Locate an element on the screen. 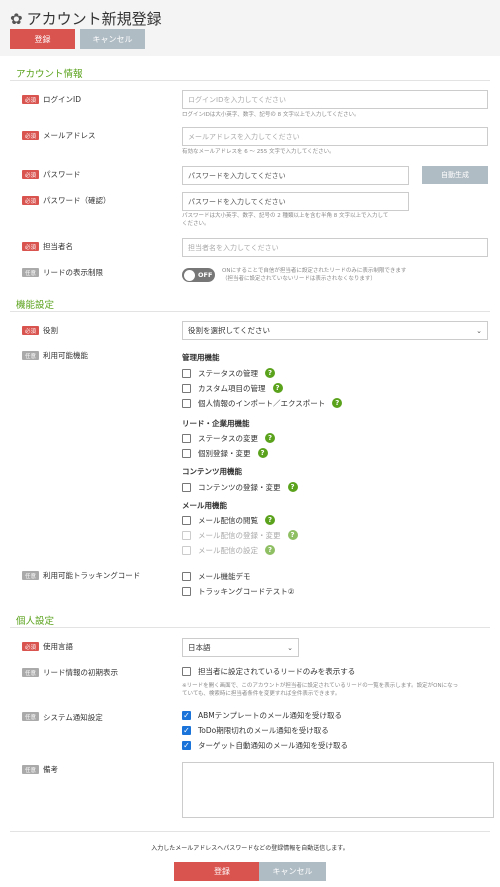  language-select-value: 日本語 is located at coordinates (199, 647).